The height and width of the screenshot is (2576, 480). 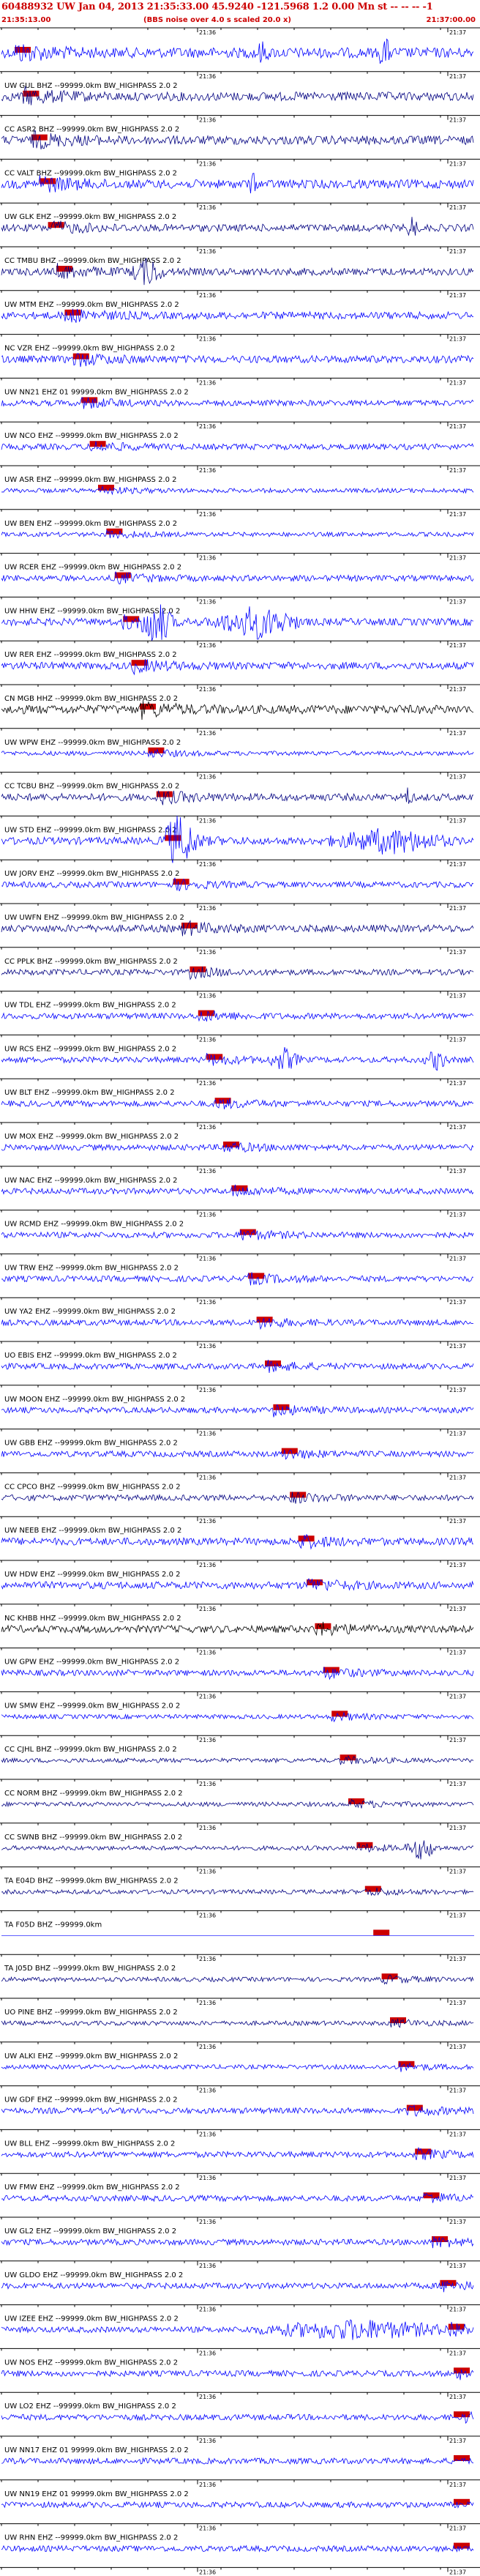 I want to click on trace-label: UW MTM EHZ --99999.0km BW_HIGHPASS 2.0 2, so click(x=91, y=305).